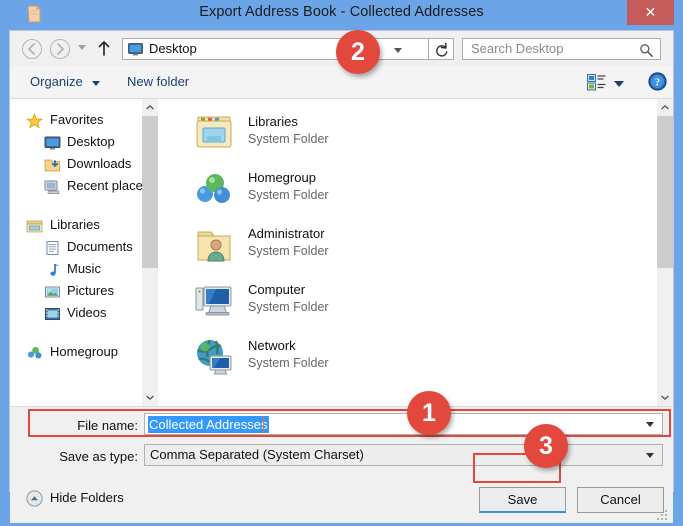 The image size is (683, 526). I want to click on view-chevron-down-icon, so click(619, 84).